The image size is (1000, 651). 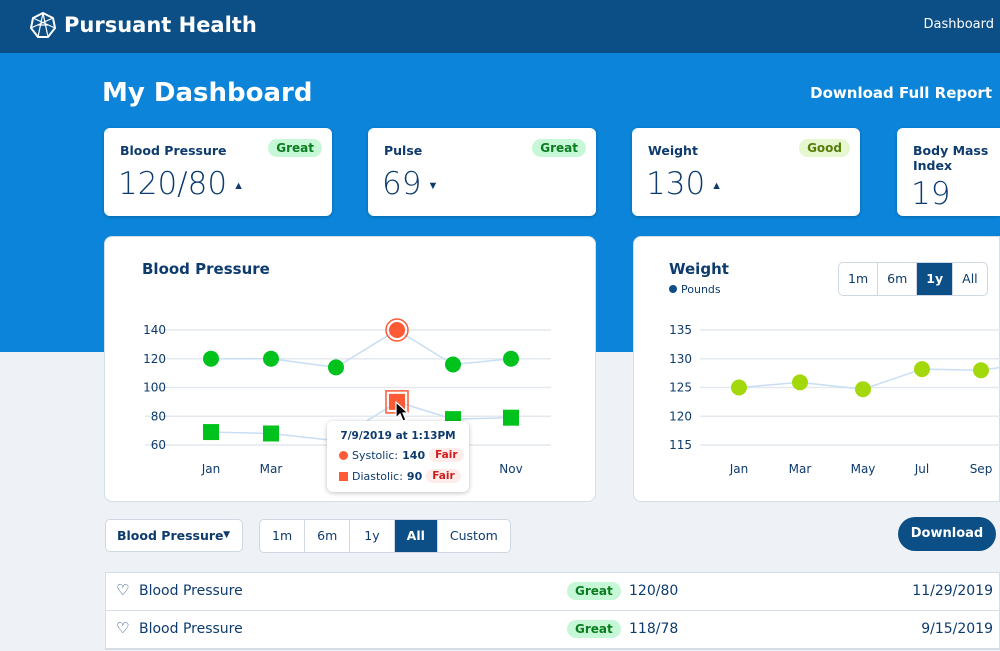 I want to click on tooltip-systolic-label: Systolic:, so click(x=375, y=455).